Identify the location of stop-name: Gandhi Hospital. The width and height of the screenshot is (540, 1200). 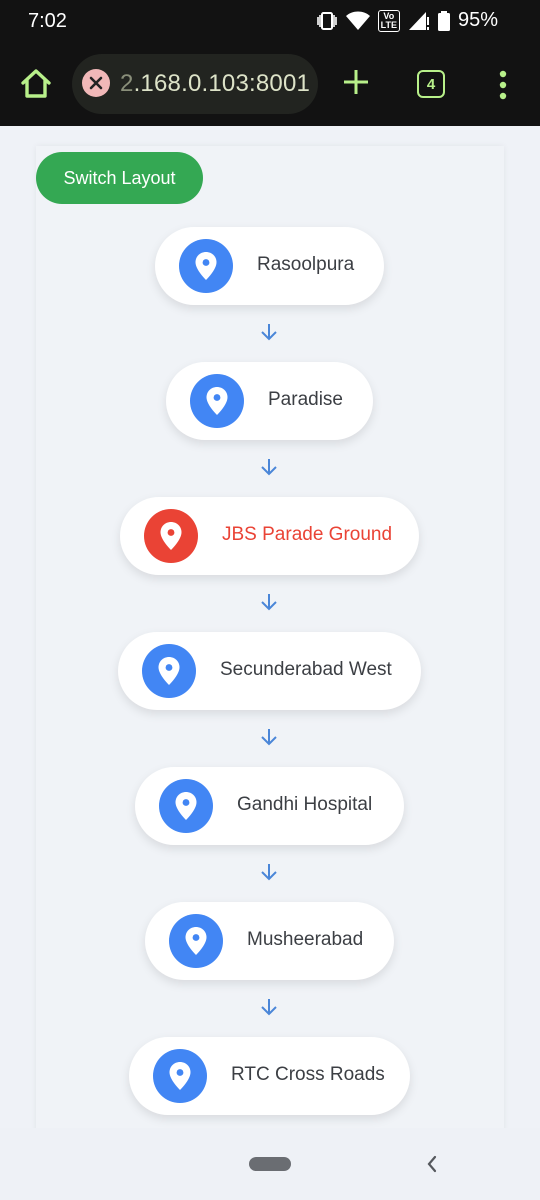
(305, 804).